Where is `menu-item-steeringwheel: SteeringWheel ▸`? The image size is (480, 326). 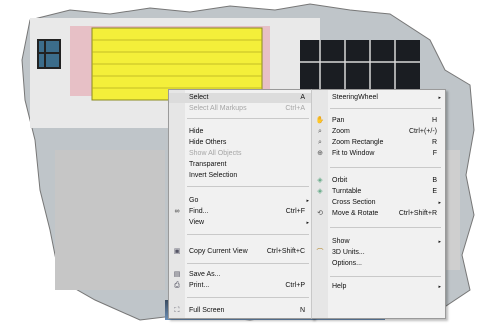 menu-item-steeringwheel: SteeringWheel ▸ is located at coordinates (378, 98).